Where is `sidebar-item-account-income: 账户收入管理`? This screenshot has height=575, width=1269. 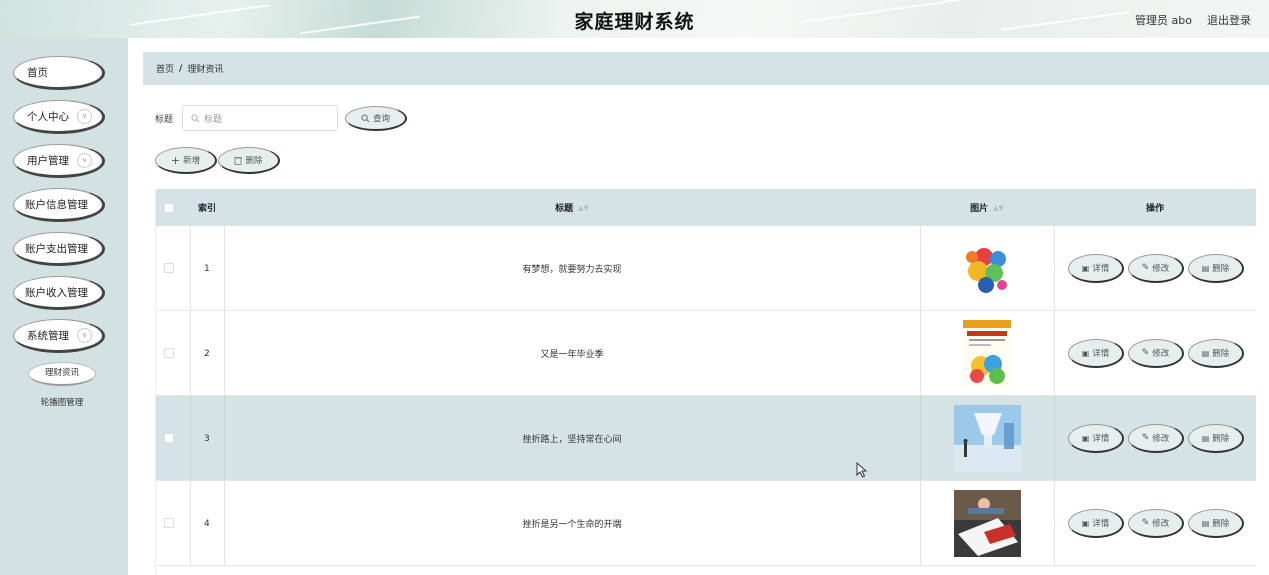 sidebar-item-account-income: 账户收入管理 is located at coordinates (59, 293).